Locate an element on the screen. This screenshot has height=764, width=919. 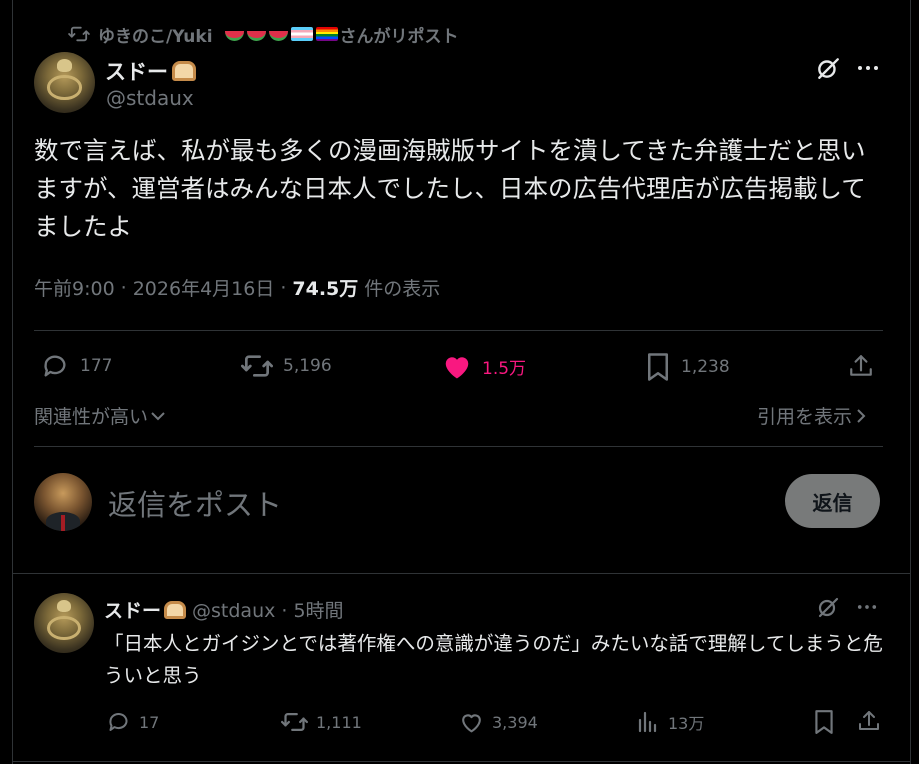
transgender-flag-icon is located at coordinates (301, 34).